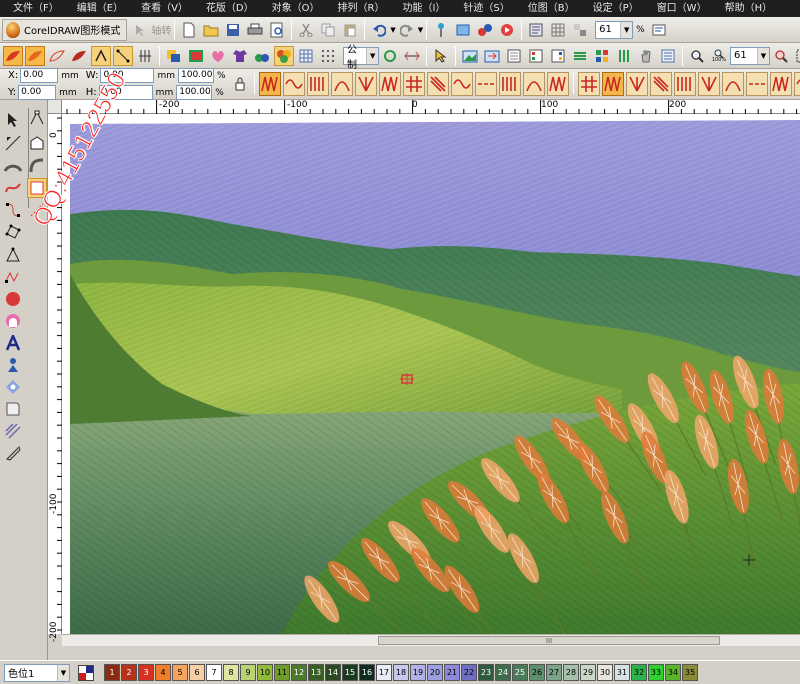 The width and height of the screenshot is (800, 684). Describe the element at coordinates (441, 30) in the screenshot. I see `needle-icon` at that location.